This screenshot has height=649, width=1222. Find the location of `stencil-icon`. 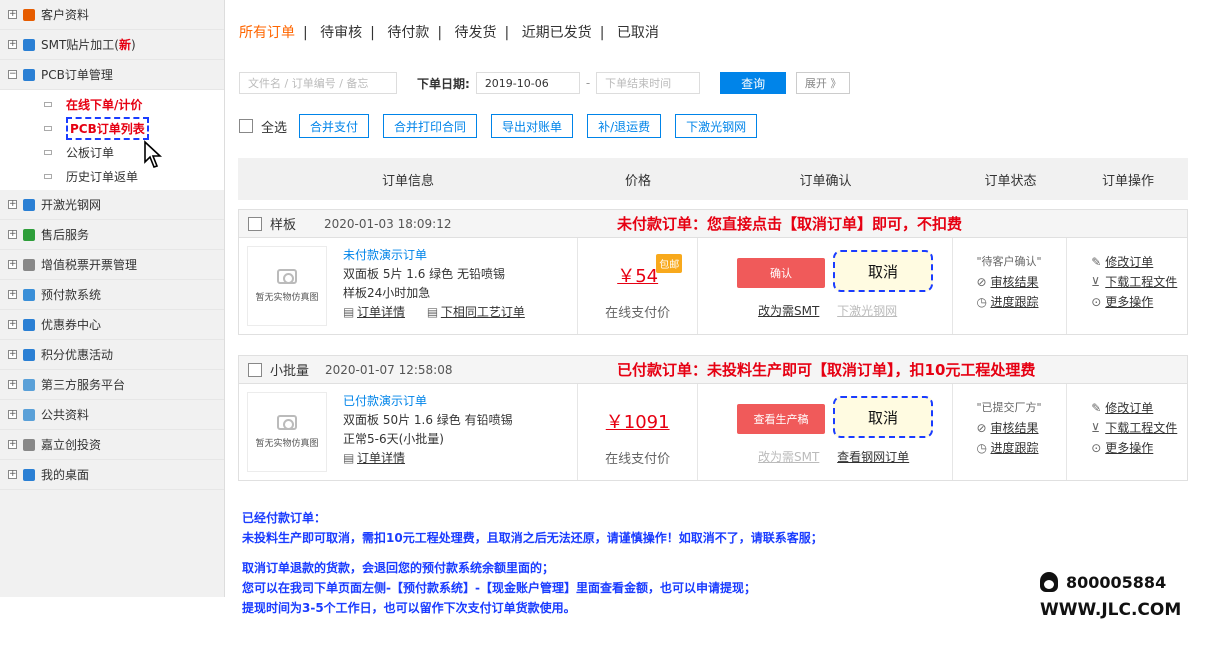

stencil-icon is located at coordinates (29, 204).